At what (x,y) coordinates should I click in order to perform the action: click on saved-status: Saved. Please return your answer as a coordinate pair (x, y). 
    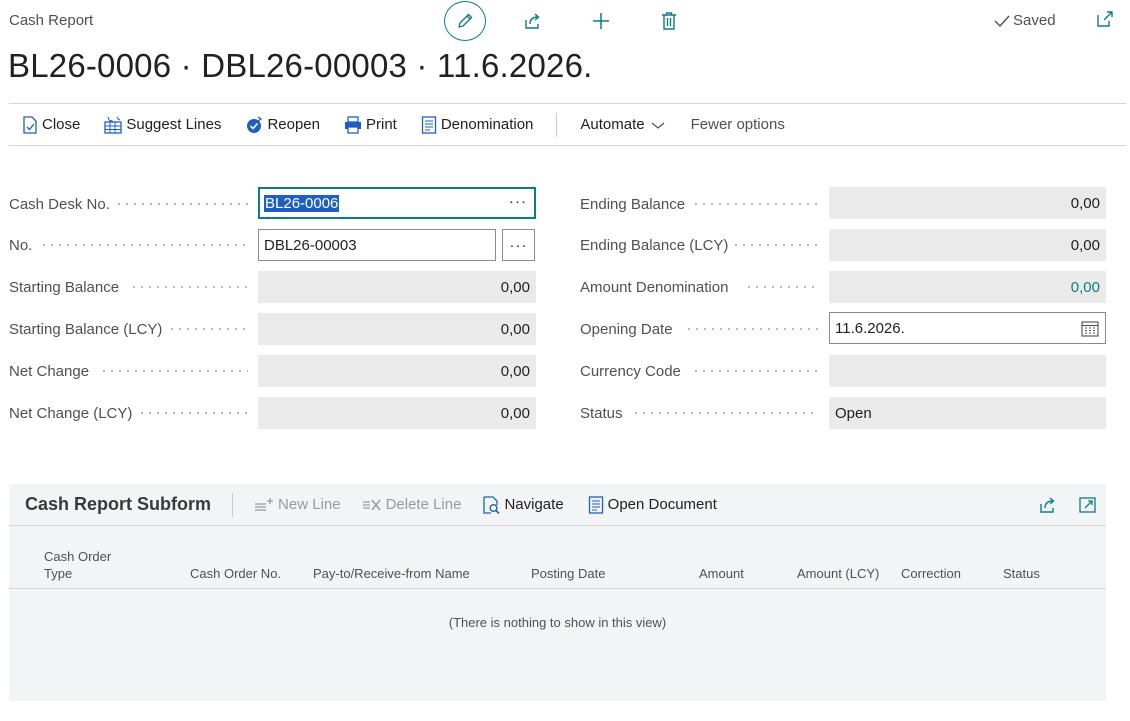
    Looking at the image, I should click on (1025, 20).